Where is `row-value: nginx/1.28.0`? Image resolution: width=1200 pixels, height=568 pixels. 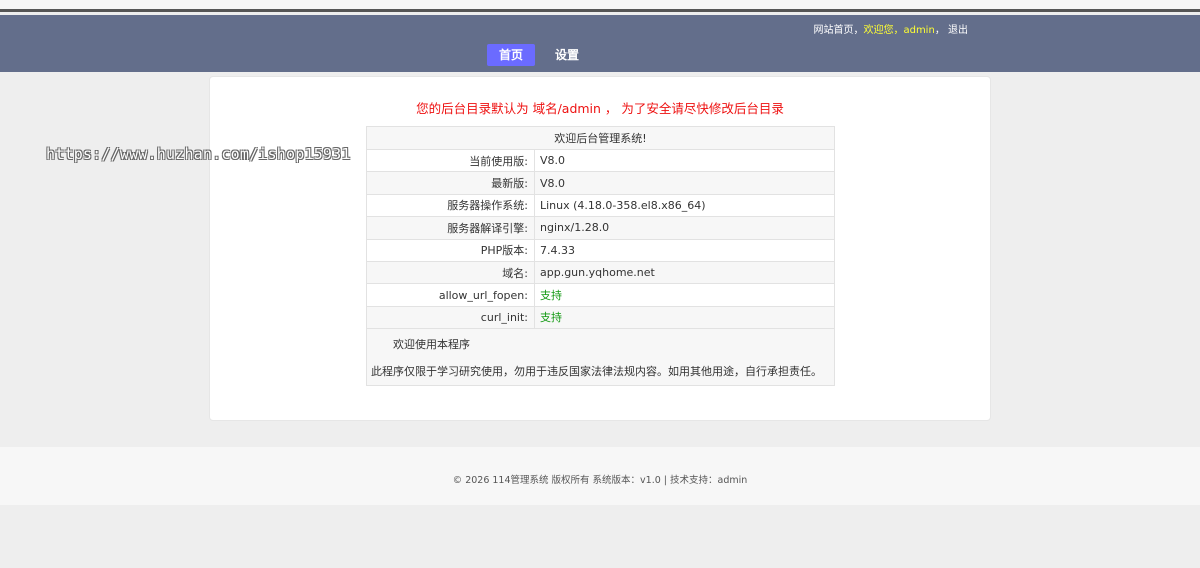 row-value: nginx/1.28.0 is located at coordinates (684, 228).